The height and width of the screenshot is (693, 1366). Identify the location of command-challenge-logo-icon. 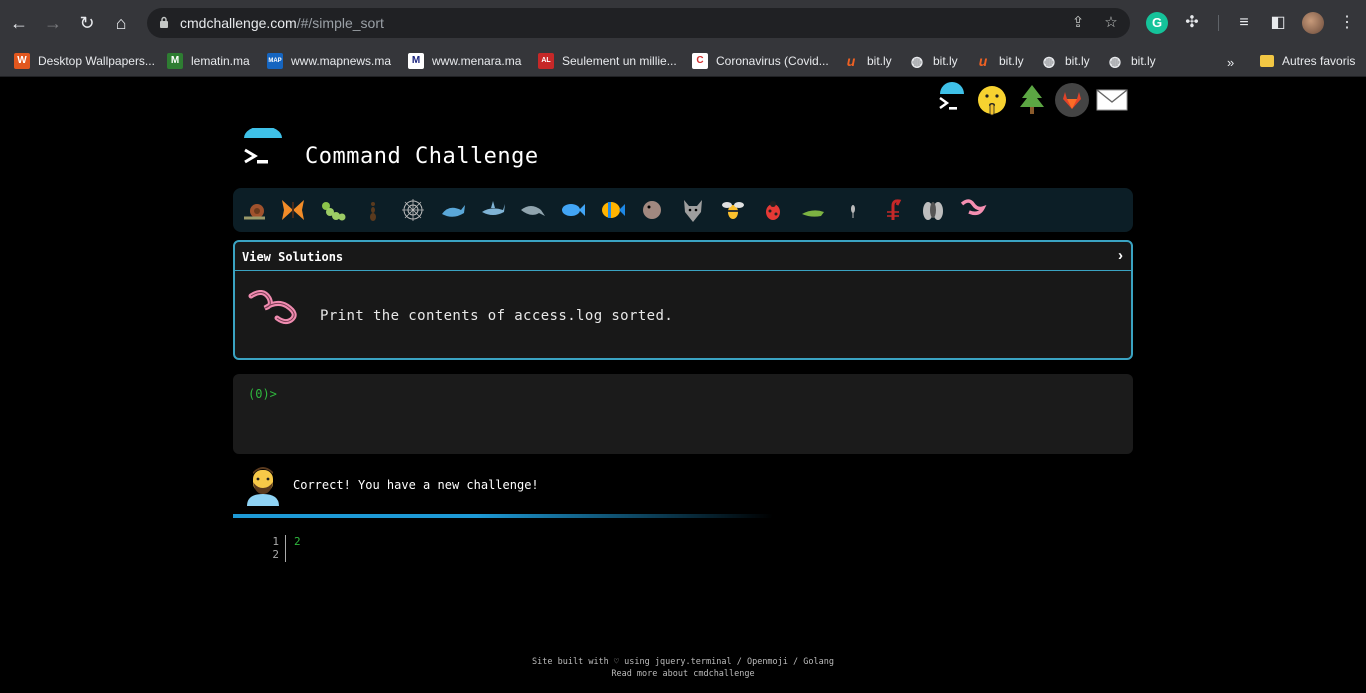
(263, 151).